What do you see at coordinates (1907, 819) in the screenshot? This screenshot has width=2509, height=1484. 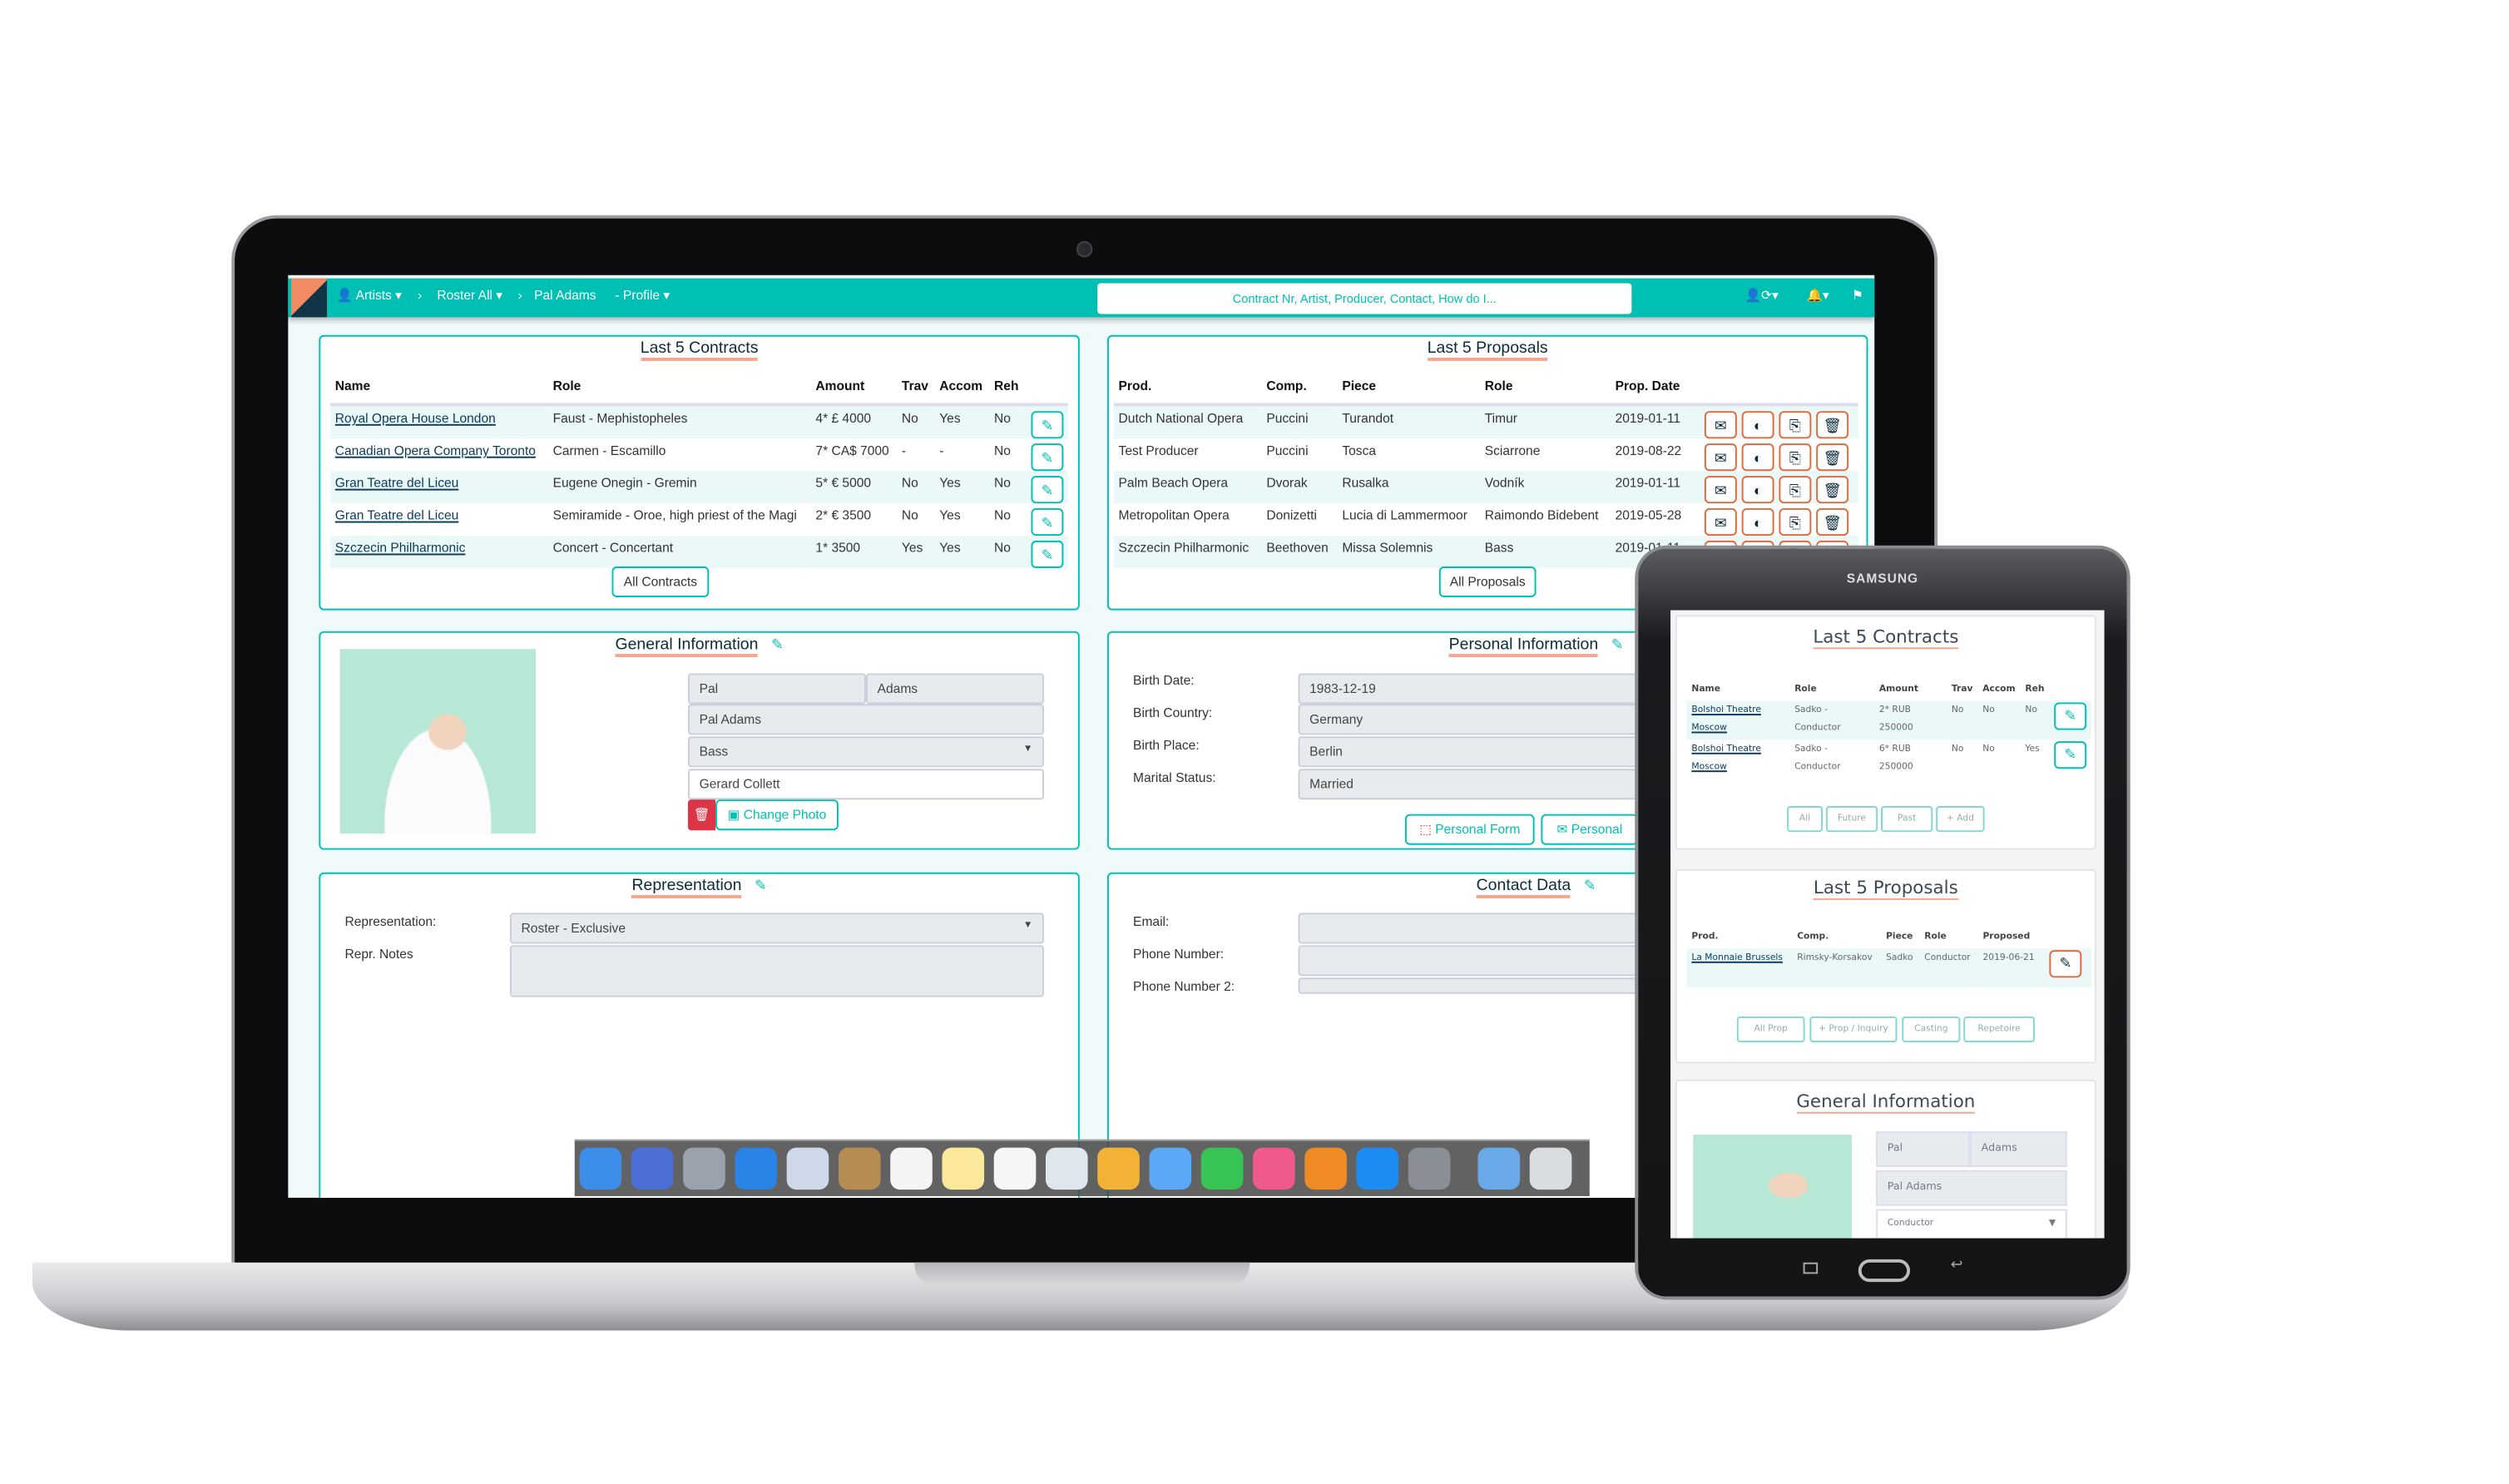 I see `tablet-past-button: Past` at bounding box center [1907, 819].